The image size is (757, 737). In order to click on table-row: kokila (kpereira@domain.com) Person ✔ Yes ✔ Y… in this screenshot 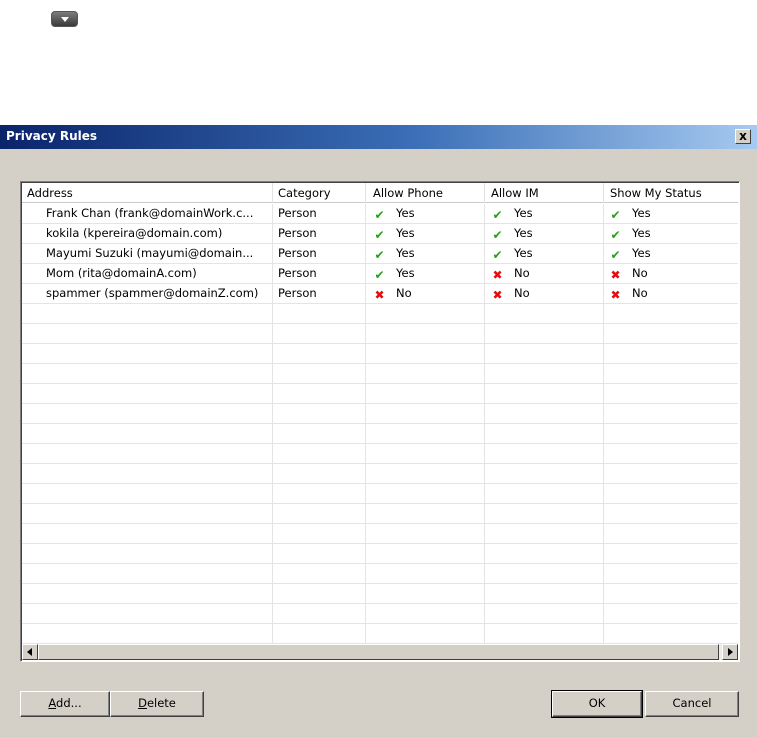, I will do `click(380, 234)`.